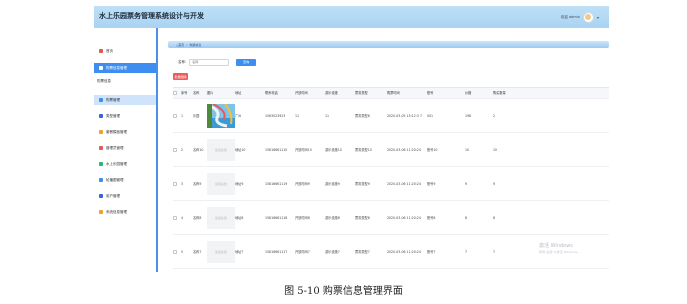  What do you see at coordinates (239, 217) in the screenshot?
I see `cell-address: 地址8` at bounding box center [239, 217].